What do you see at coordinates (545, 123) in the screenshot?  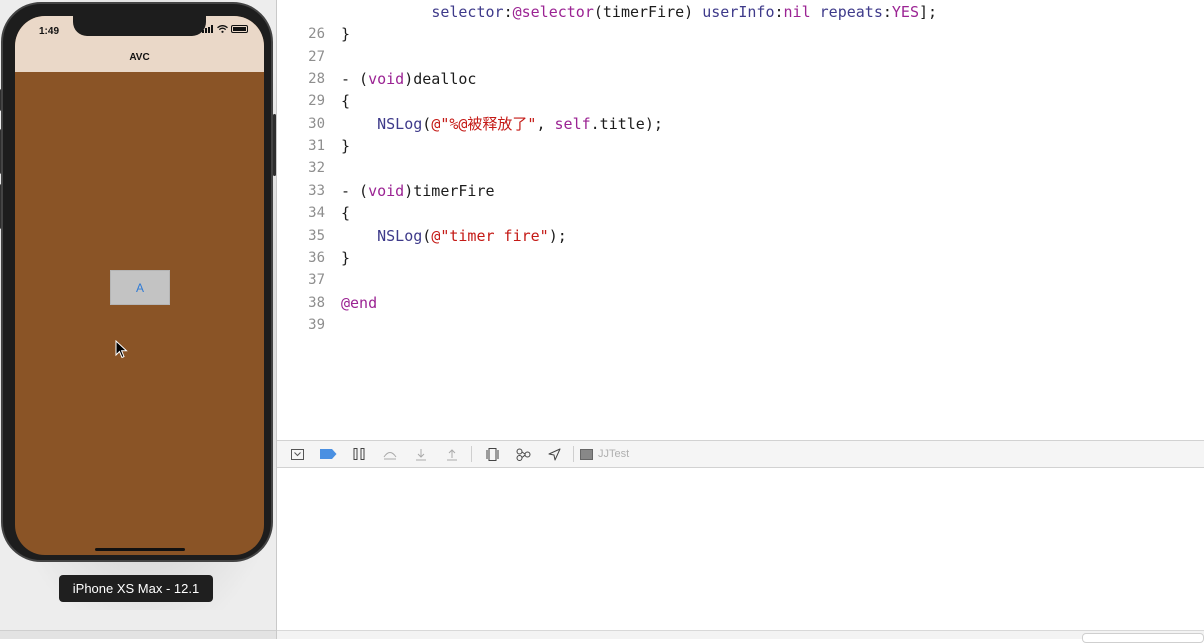 I see `code-token: ,` at bounding box center [545, 123].